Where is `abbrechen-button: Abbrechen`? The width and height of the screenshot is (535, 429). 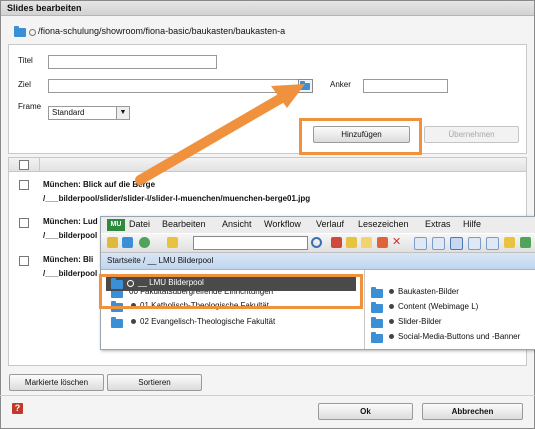 abbrechen-button: Abbrechen is located at coordinates (472, 411).